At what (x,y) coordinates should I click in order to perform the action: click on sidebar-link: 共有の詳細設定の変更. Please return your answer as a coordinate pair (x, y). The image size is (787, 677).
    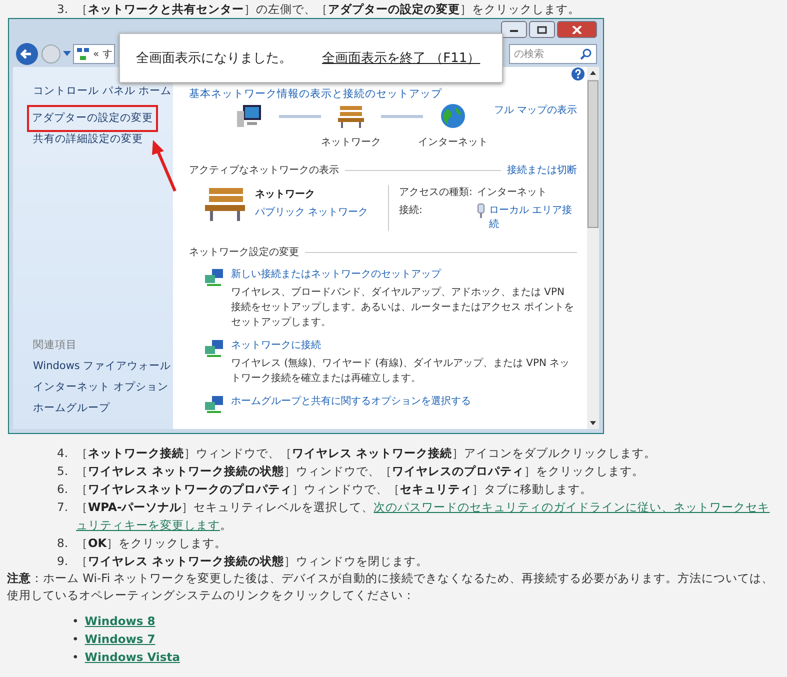
    Looking at the image, I should click on (88, 139).